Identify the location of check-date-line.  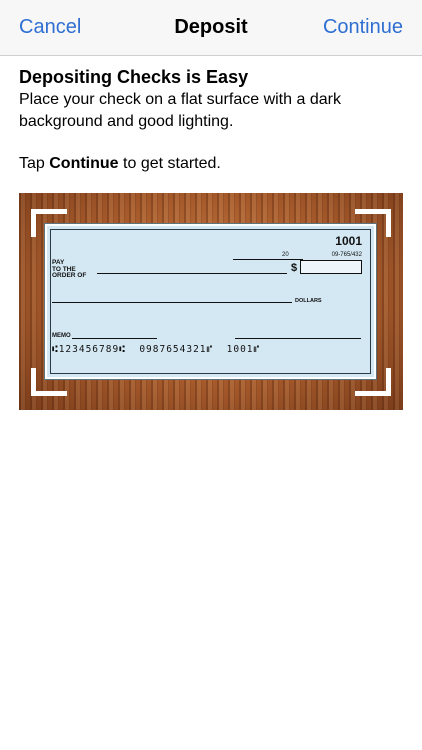
(268, 259).